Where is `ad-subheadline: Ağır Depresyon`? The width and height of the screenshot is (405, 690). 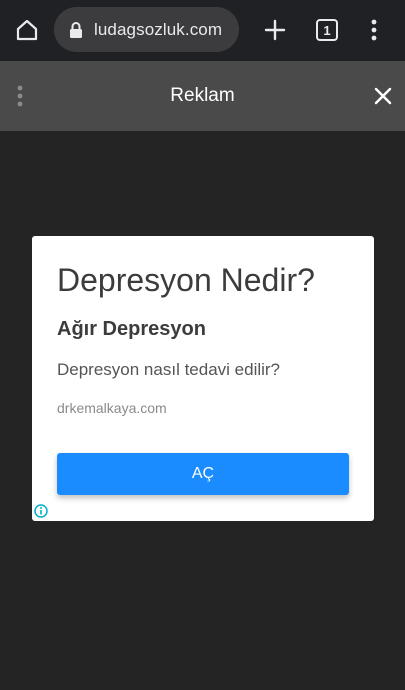
ad-subheadline: Ağır Depresyon is located at coordinates (131, 329).